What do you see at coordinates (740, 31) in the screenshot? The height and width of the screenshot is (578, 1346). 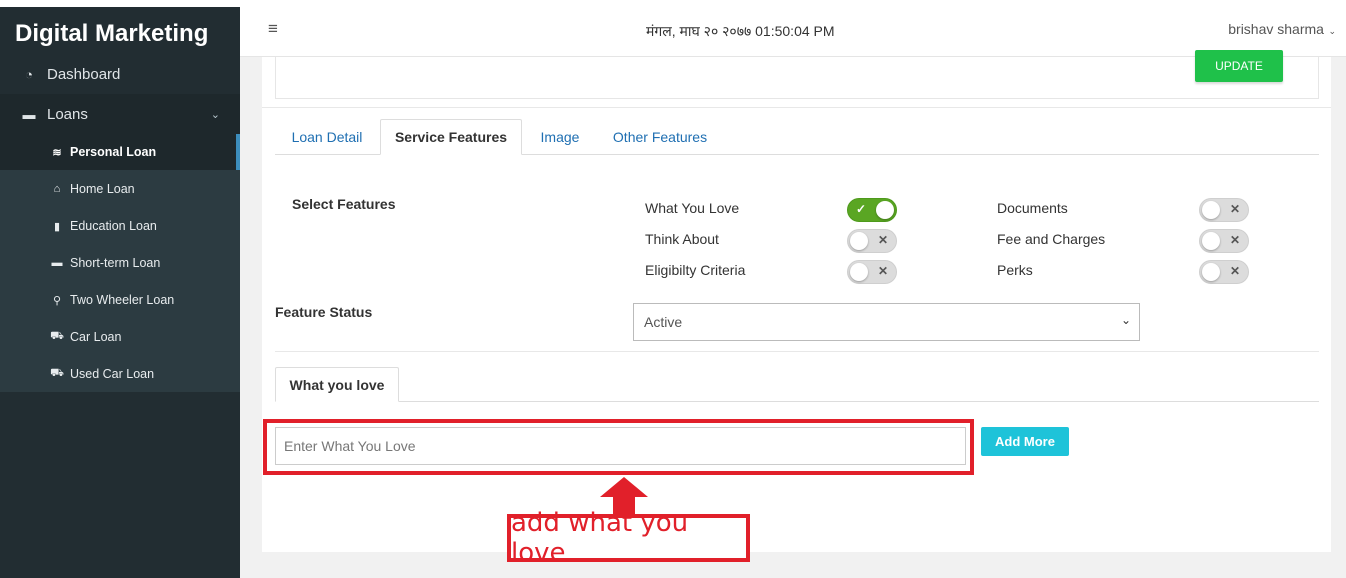 I see `header-datetime: मंगल, माघ २० २०७७ 01:50:04 PM` at bounding box center [740, 31].